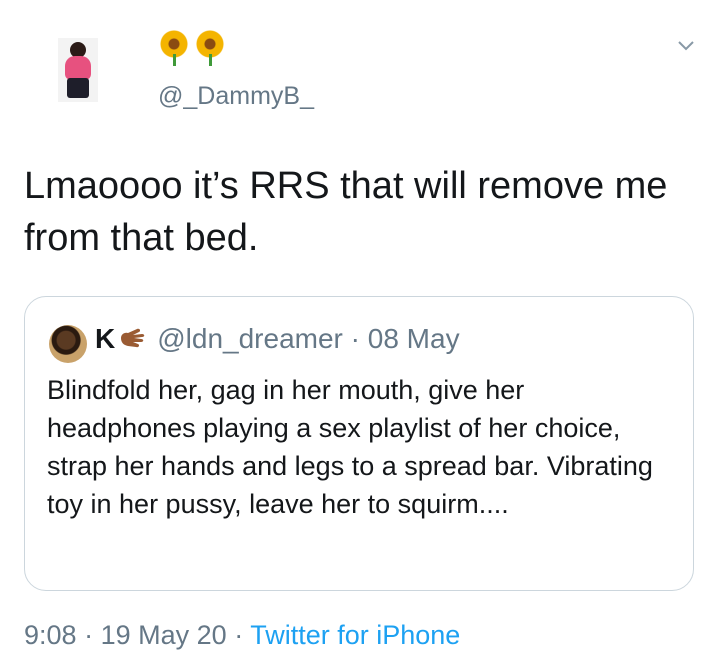 This screenshot has width=720, height=669. I want to click on tweet-meta: 9:08 · 19 May 20 · Twitter for iPhone, so click(242, 635).